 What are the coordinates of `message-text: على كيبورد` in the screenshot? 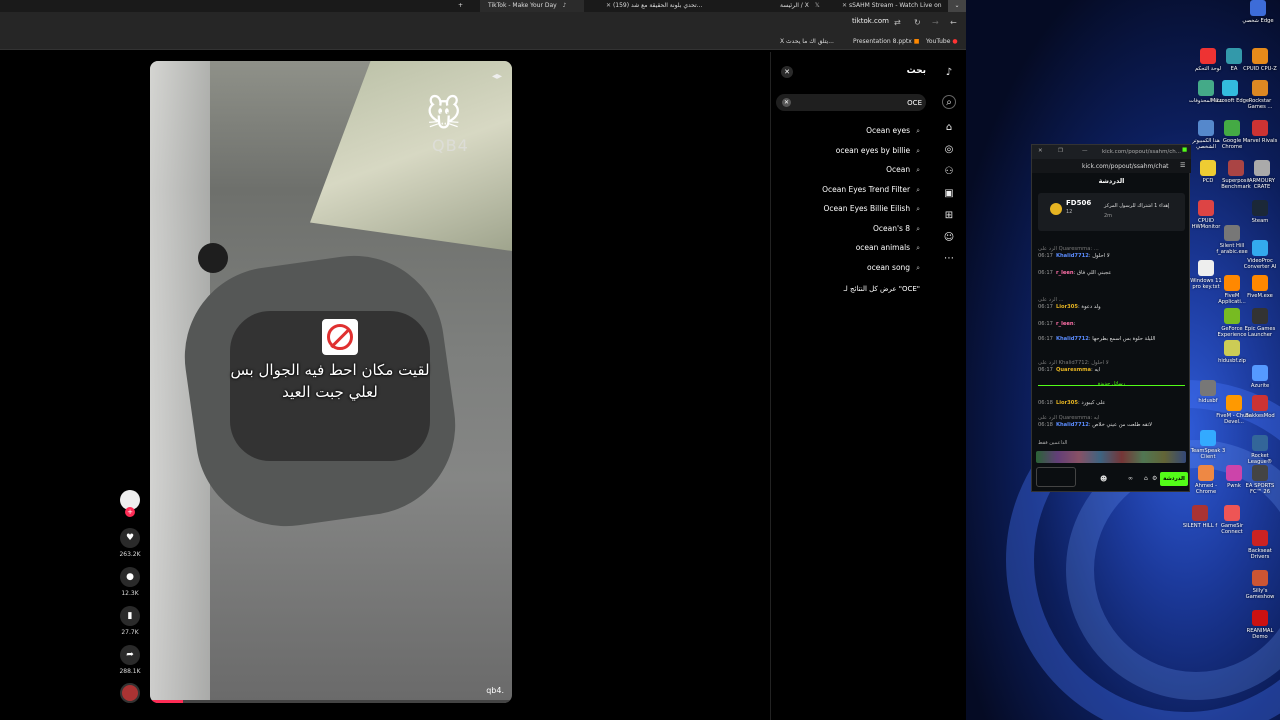 It's located at (1093, 403).